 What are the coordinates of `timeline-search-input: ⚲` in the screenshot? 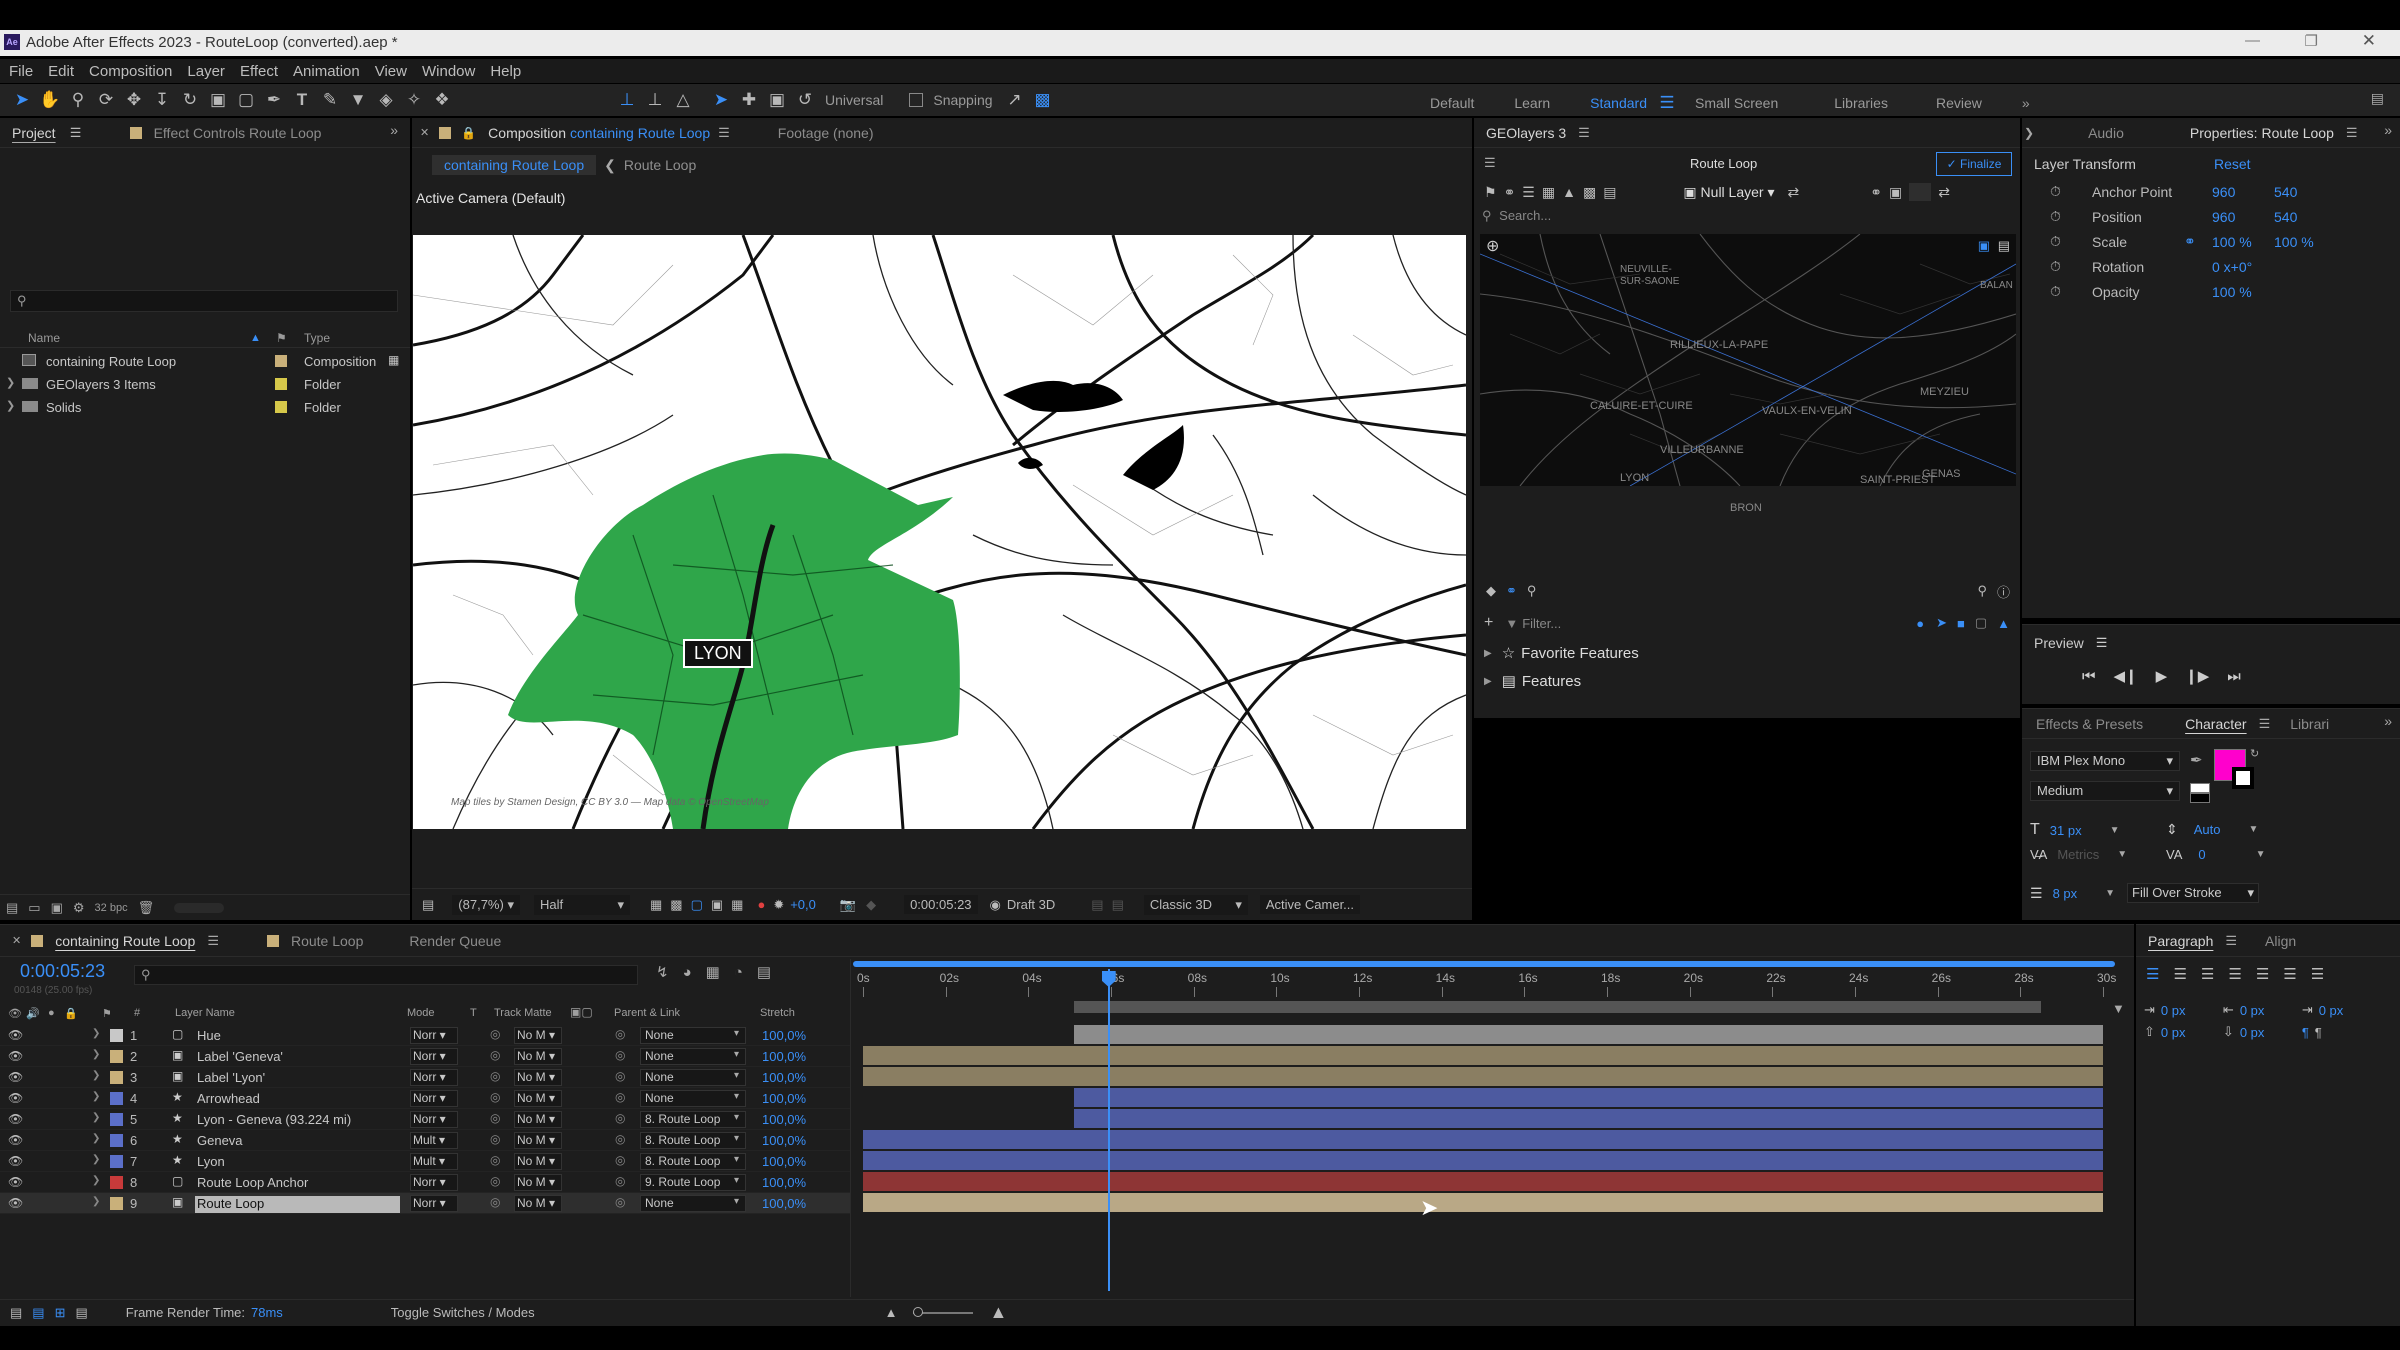 It's located at (386, 975).